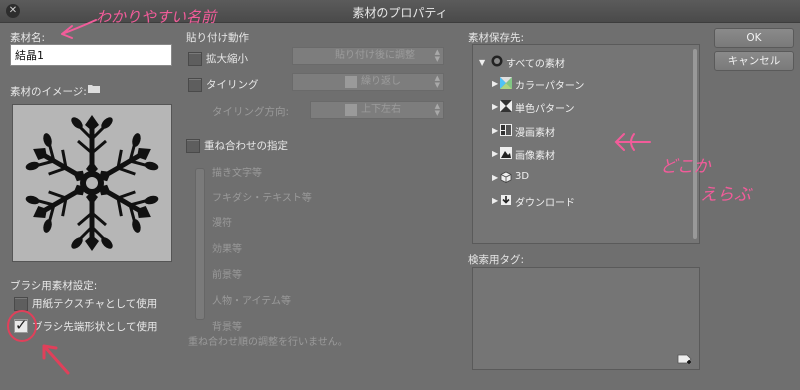  Describe the element at coordinates (506, 130) in the screenshot. I see `manga-material-icon` at that location.